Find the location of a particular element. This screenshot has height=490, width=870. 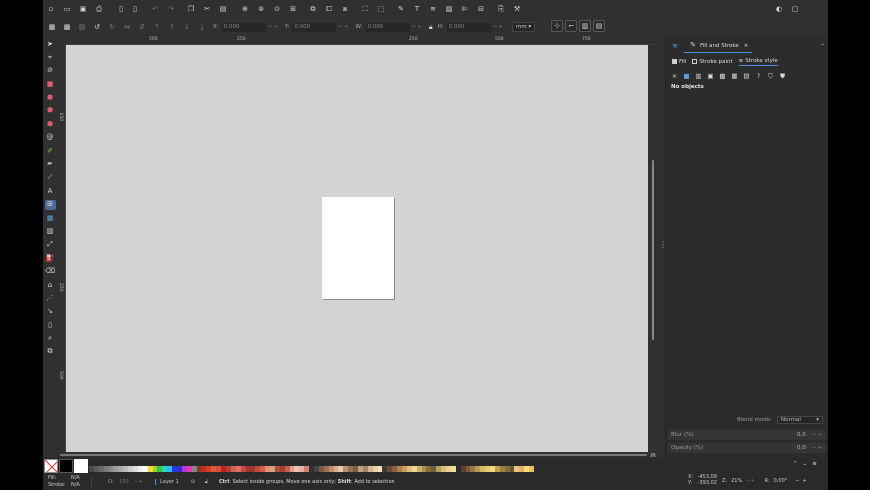

layer-selector: Layer 1 ⊙ 🔓︎ is located at coordinates (181, 482).